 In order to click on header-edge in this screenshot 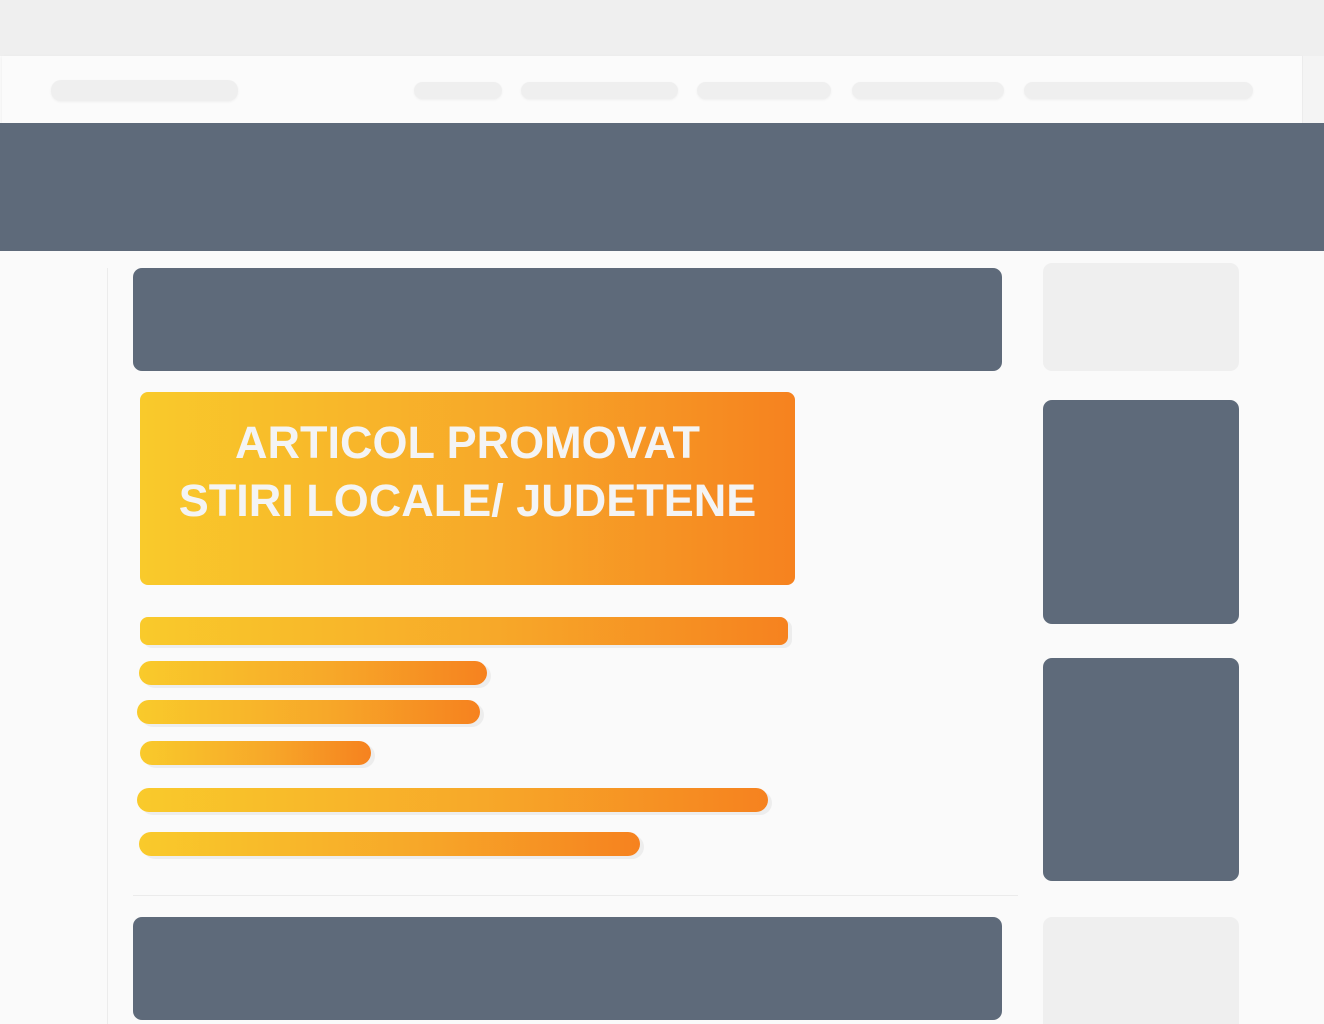, I will do `click(1313, 89)`.